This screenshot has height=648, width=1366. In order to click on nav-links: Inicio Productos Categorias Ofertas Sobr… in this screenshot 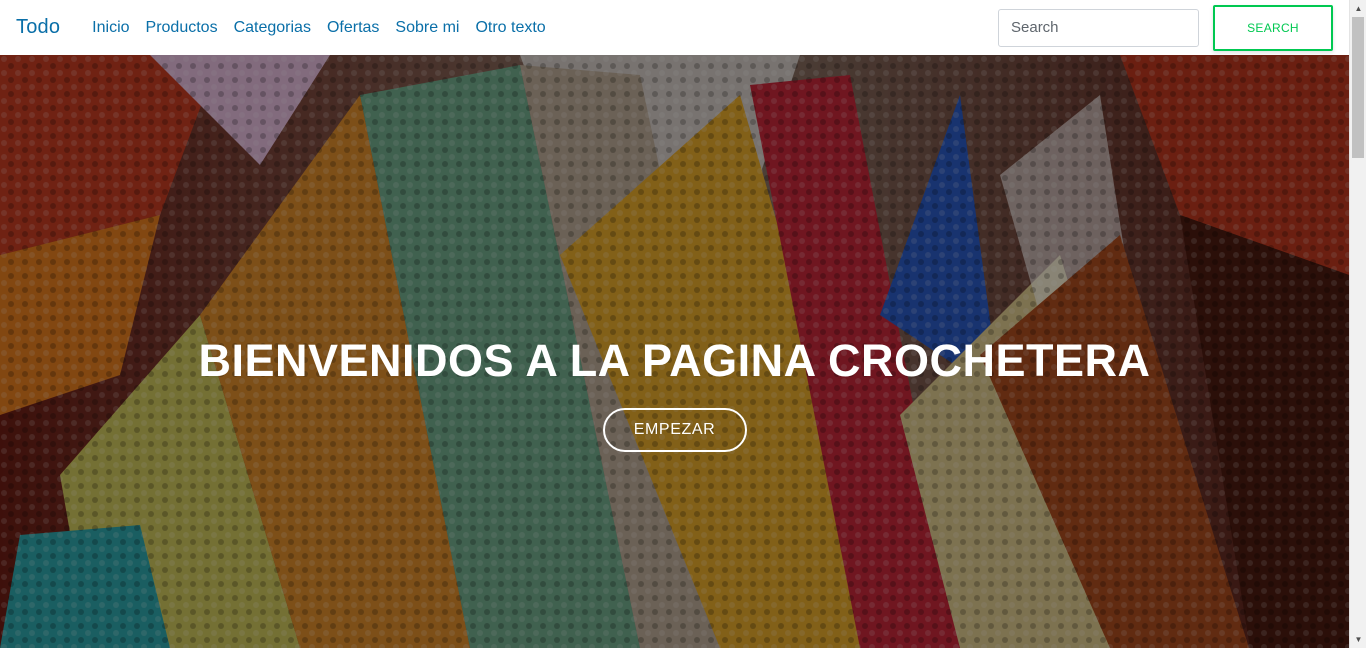, I will do `click(319, 28)`.